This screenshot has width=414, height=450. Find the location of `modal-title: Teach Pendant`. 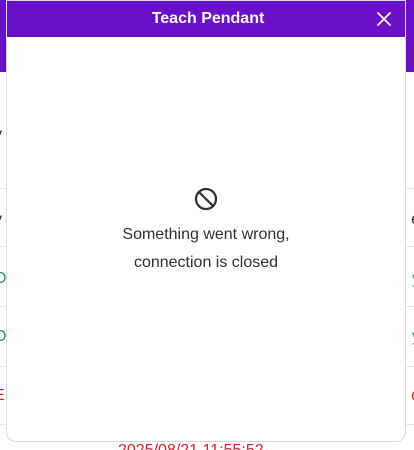

modal-title: Teach Pendant is located at coordinates (208, 18).